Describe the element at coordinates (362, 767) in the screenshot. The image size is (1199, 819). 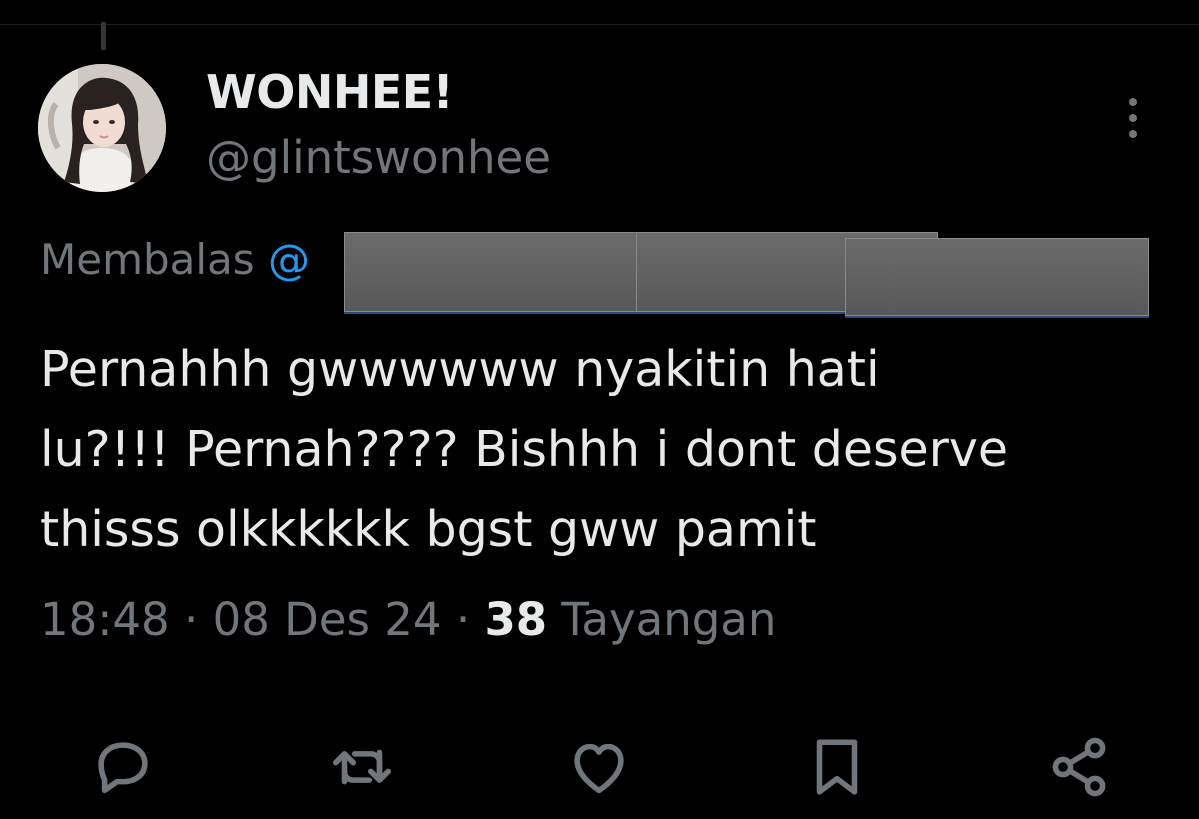
I see `retweet-icon` at that location.